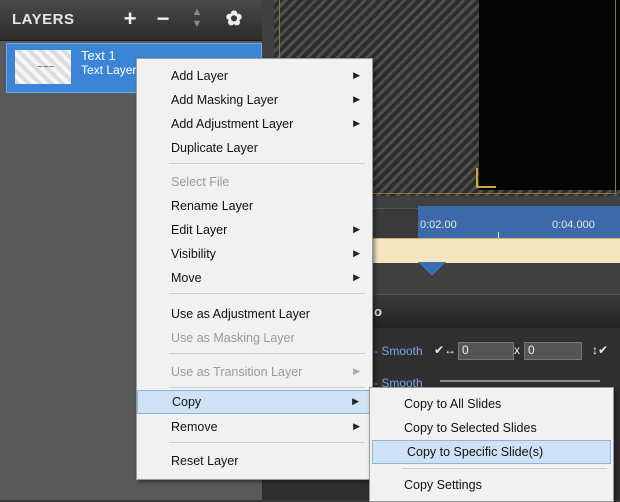 The height and width of the screenshot is (502, 620). What do you see at coordinates (517, 350) in the screenshot?
I see `x-label: x` at bounding box center [517, 350].